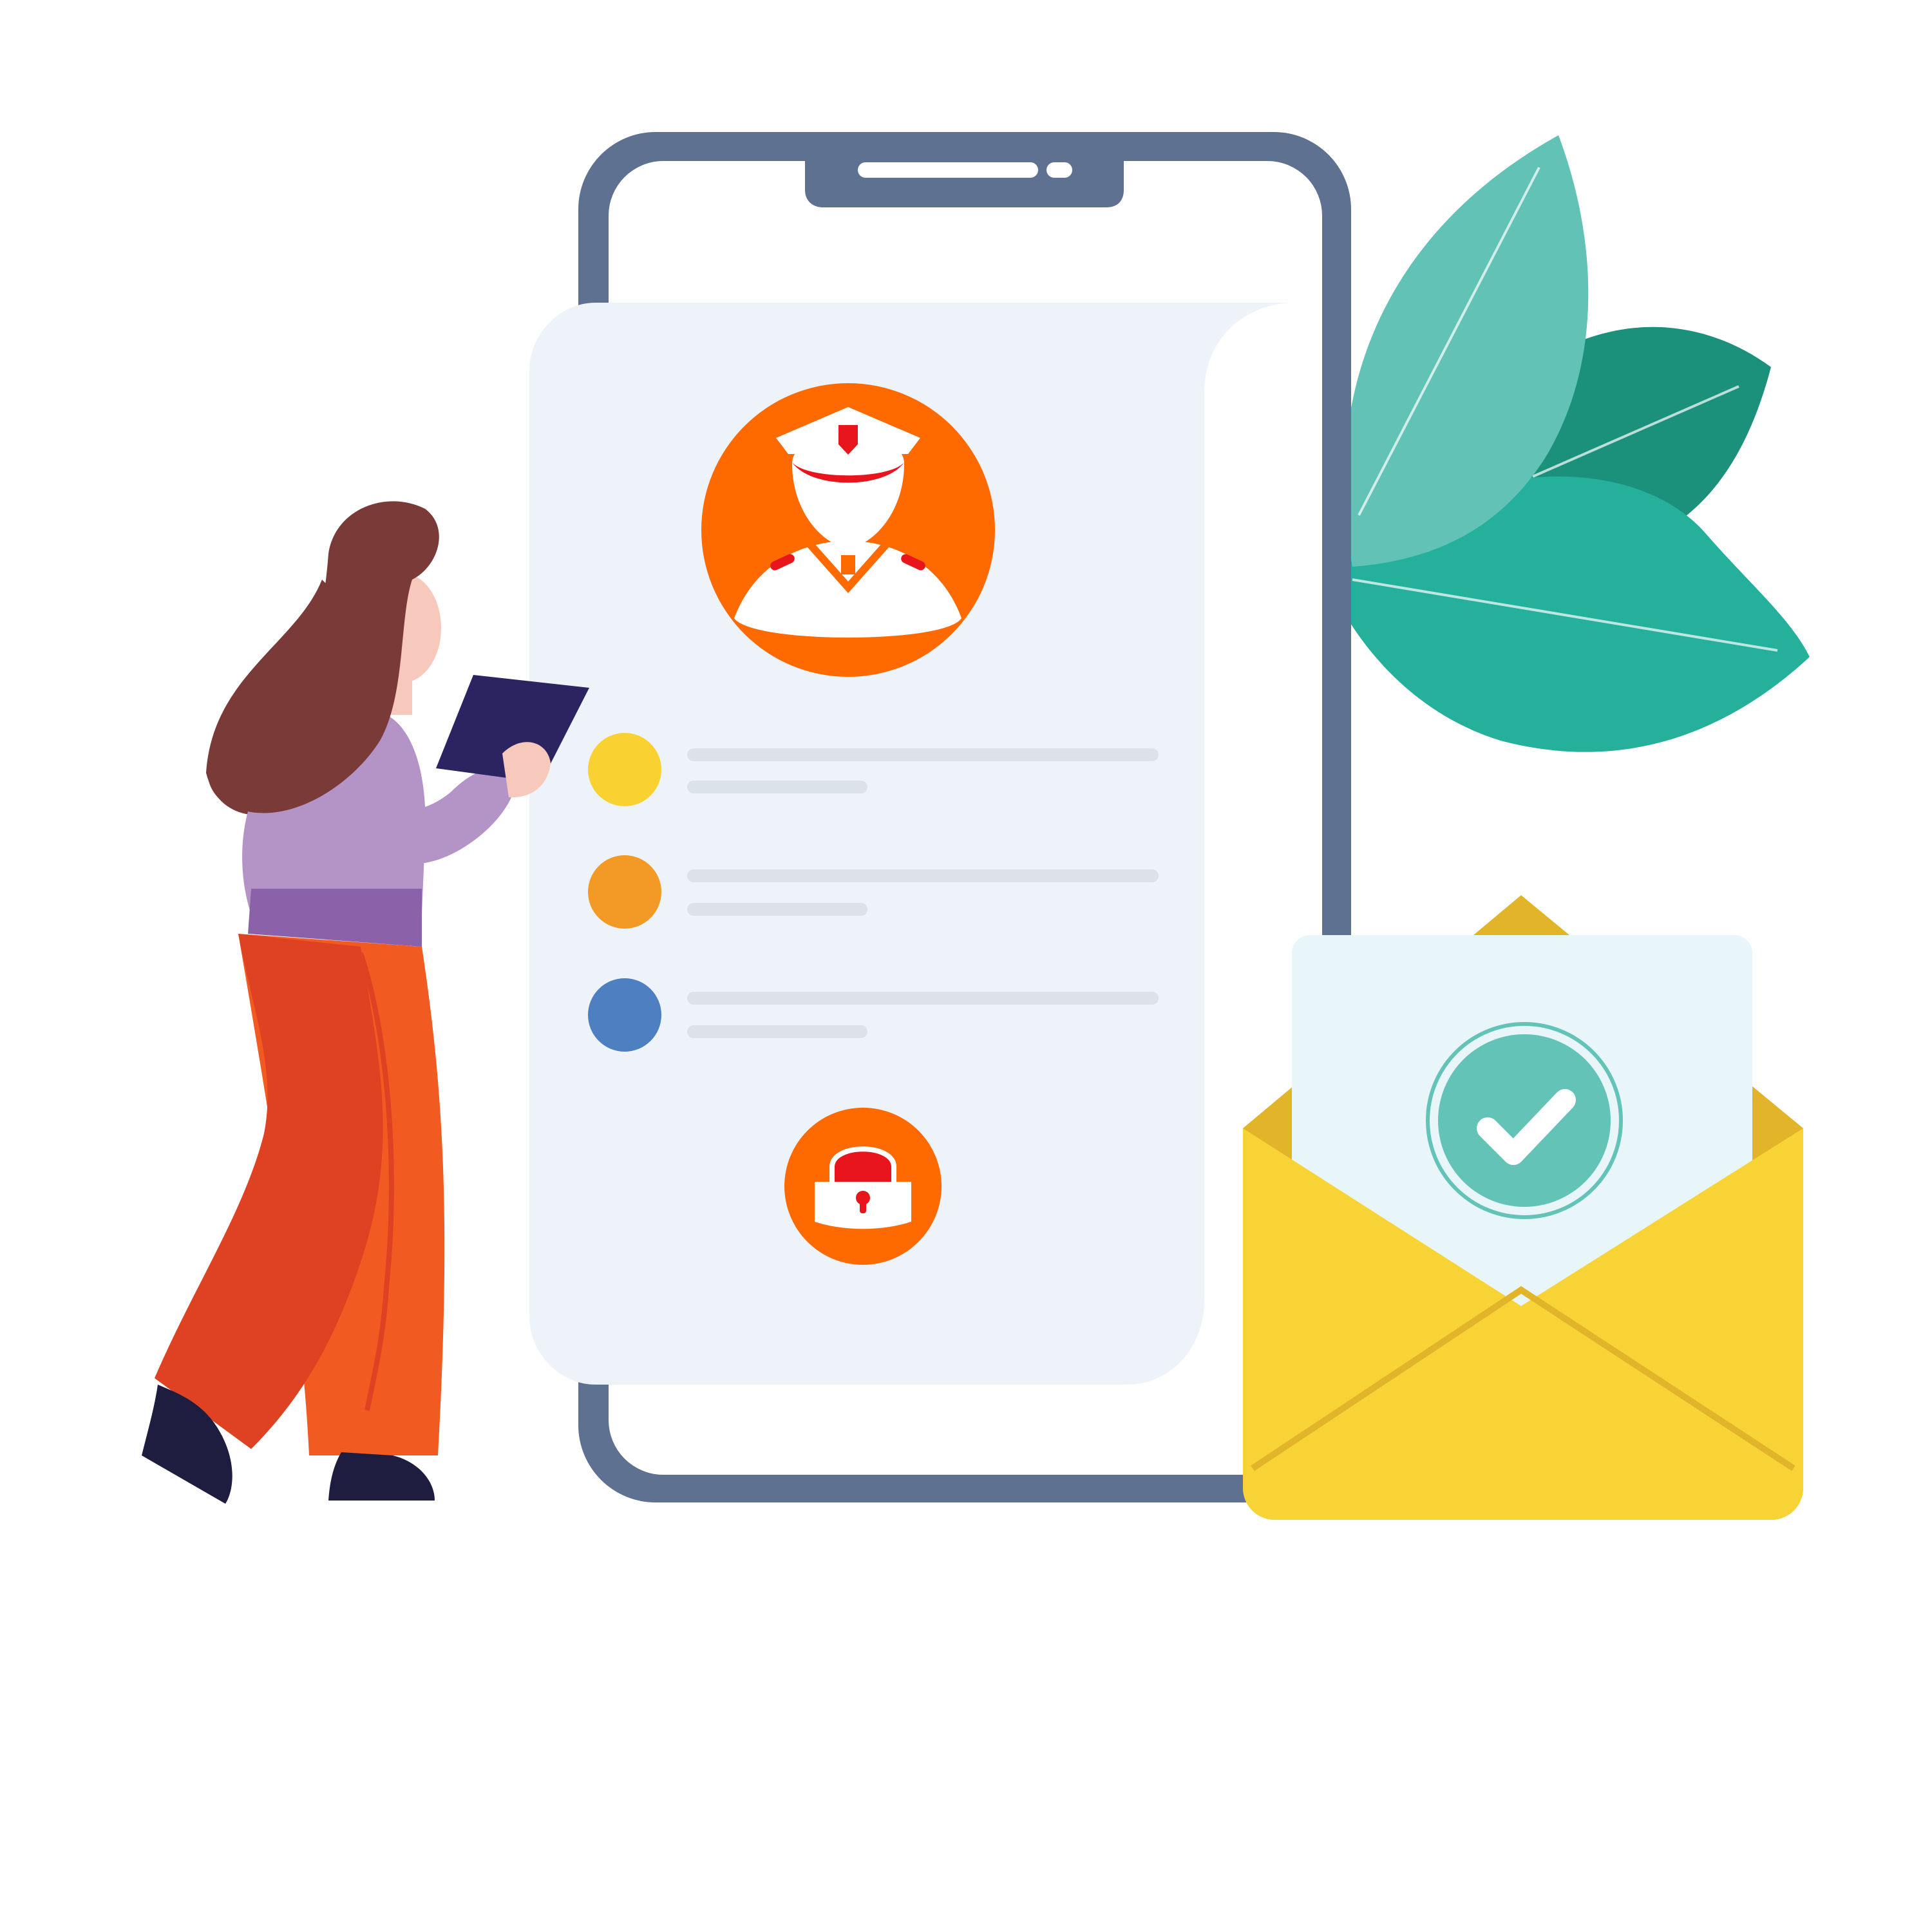 Image resolution: width=1932 pixels, height=1932 pixels. What do you see at coordinates (624, 770) in the screenshot?
I see `list-dot-yellow` at bounding box center [624, 770].